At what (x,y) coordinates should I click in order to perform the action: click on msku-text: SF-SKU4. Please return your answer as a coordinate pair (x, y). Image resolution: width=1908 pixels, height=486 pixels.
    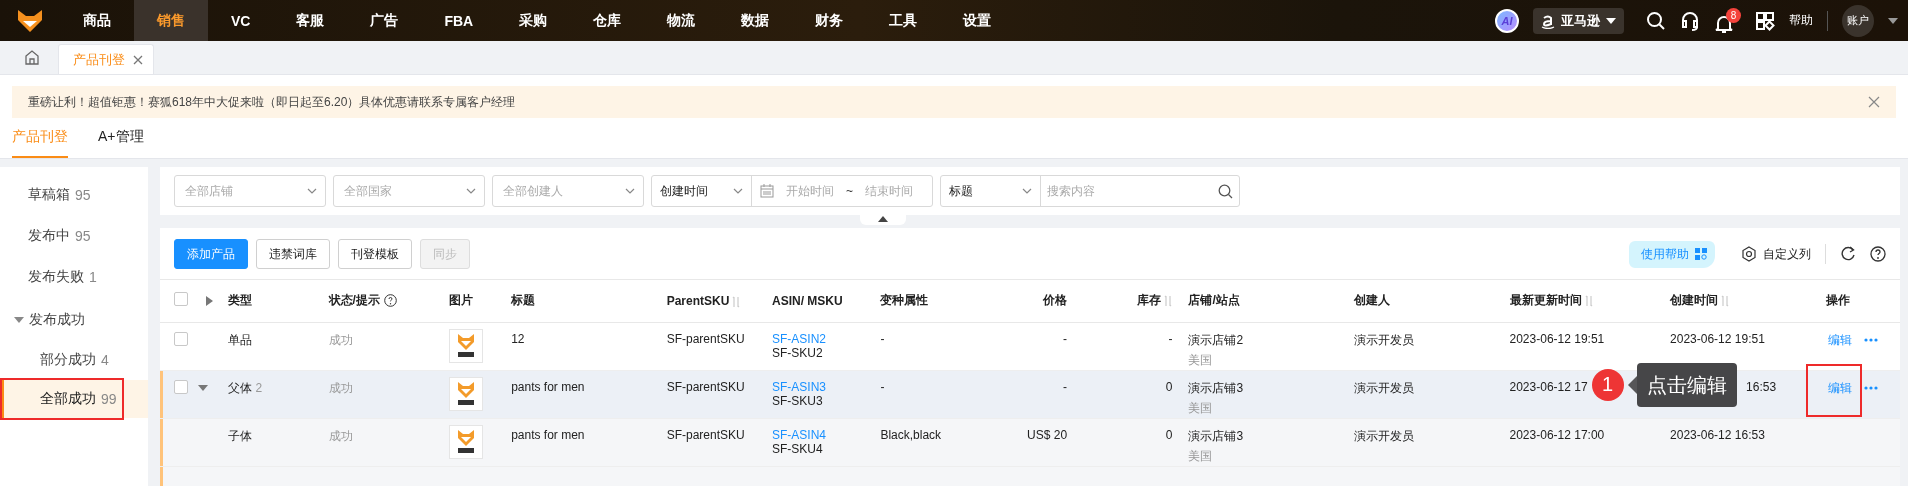
    Looking at the image, I should click on (798, 448).